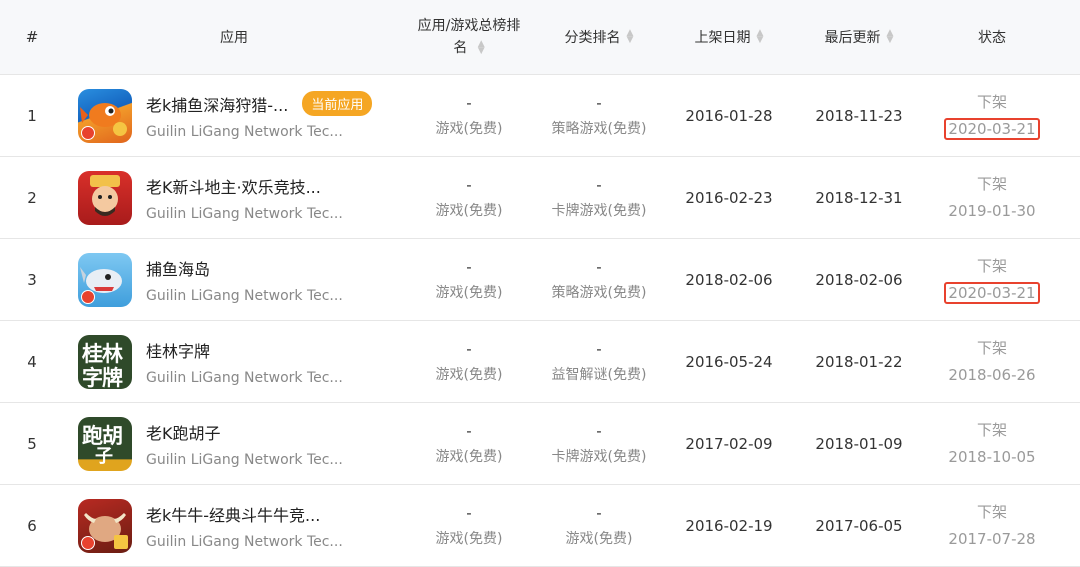  Describe the element at coordinates (729, 279) in the screenshot. I see `release-date: 2018-02-06` at that location.